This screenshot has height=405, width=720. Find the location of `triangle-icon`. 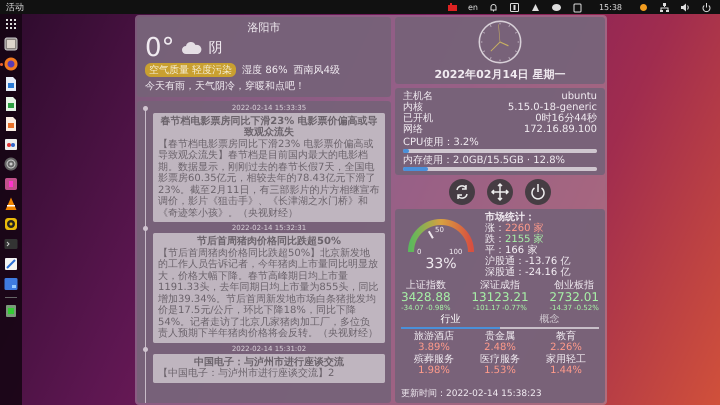

triangle-icon is located at coordinates (535, 7).